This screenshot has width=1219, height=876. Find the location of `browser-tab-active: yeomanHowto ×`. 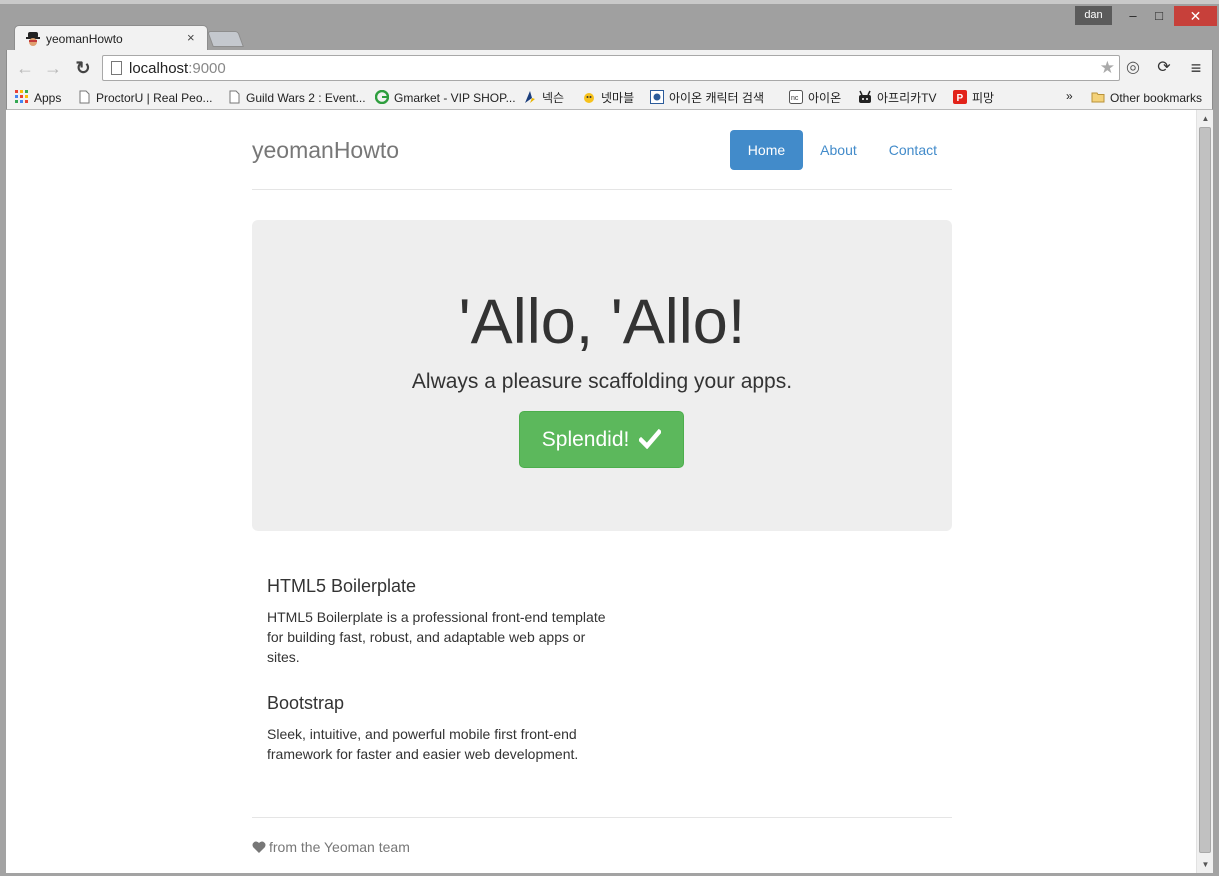

browser-tab-active: yeomanHowto × is located at coordinates (111, 38).